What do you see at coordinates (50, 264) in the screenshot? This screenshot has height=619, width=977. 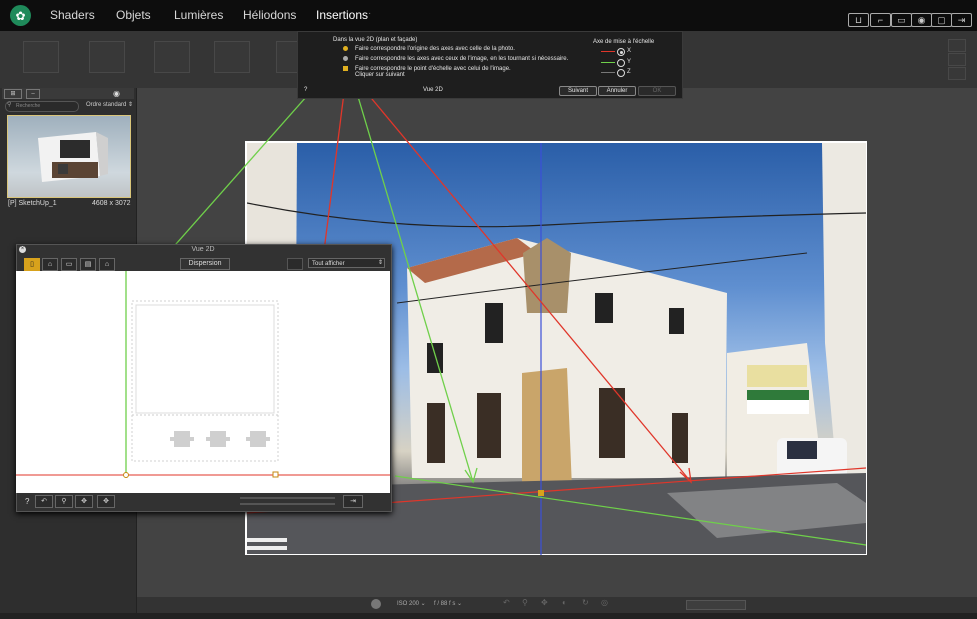 I see `house-mode-icon: ⌂` at bounding box center [50, 264].